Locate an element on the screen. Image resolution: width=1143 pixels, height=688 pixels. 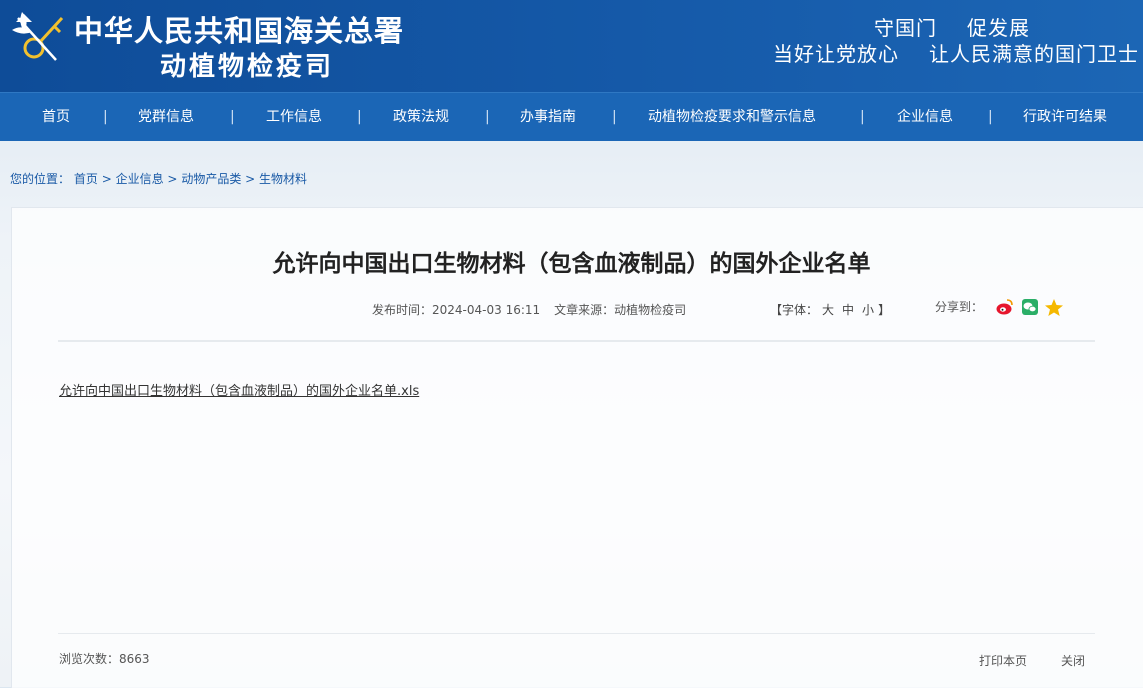
close-link: 关闭 is located at coordinates (1073, 660).